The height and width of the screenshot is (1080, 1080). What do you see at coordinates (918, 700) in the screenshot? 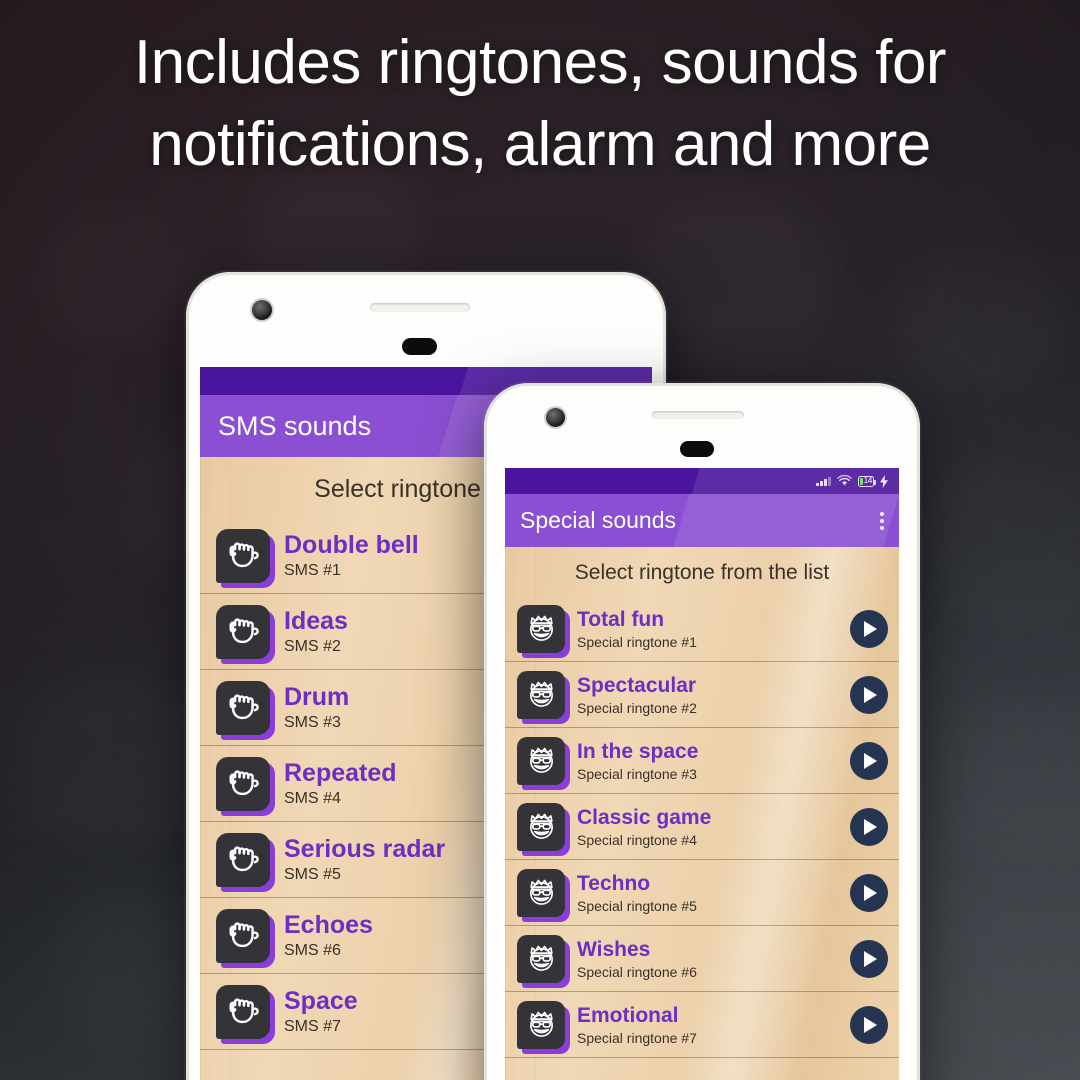
I see `power-button` at bounding box center [918, 700].